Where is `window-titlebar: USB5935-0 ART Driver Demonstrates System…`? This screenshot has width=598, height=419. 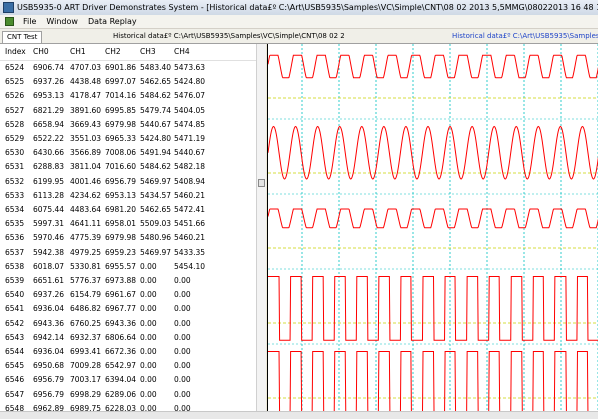 window-titlebar: USB5935-0 ART Driver Demonstrates System… is located at coordinates (299, 8).